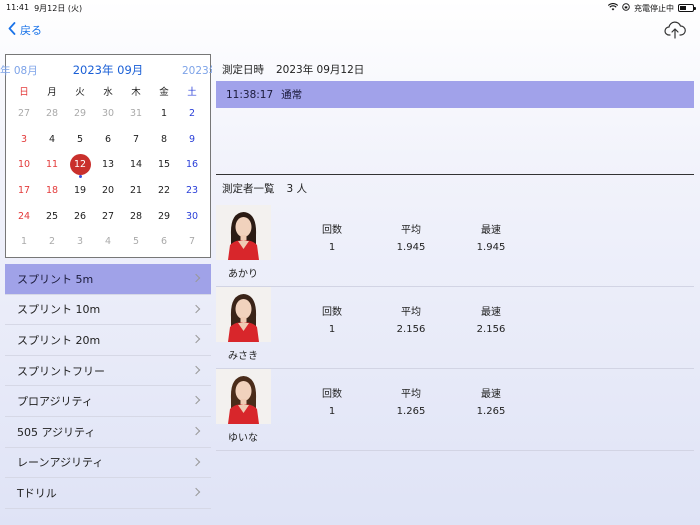  Describe the element at coordinates (108, 463) in the screenshot. I see `menu-item: レーンアジリティ` at that location.